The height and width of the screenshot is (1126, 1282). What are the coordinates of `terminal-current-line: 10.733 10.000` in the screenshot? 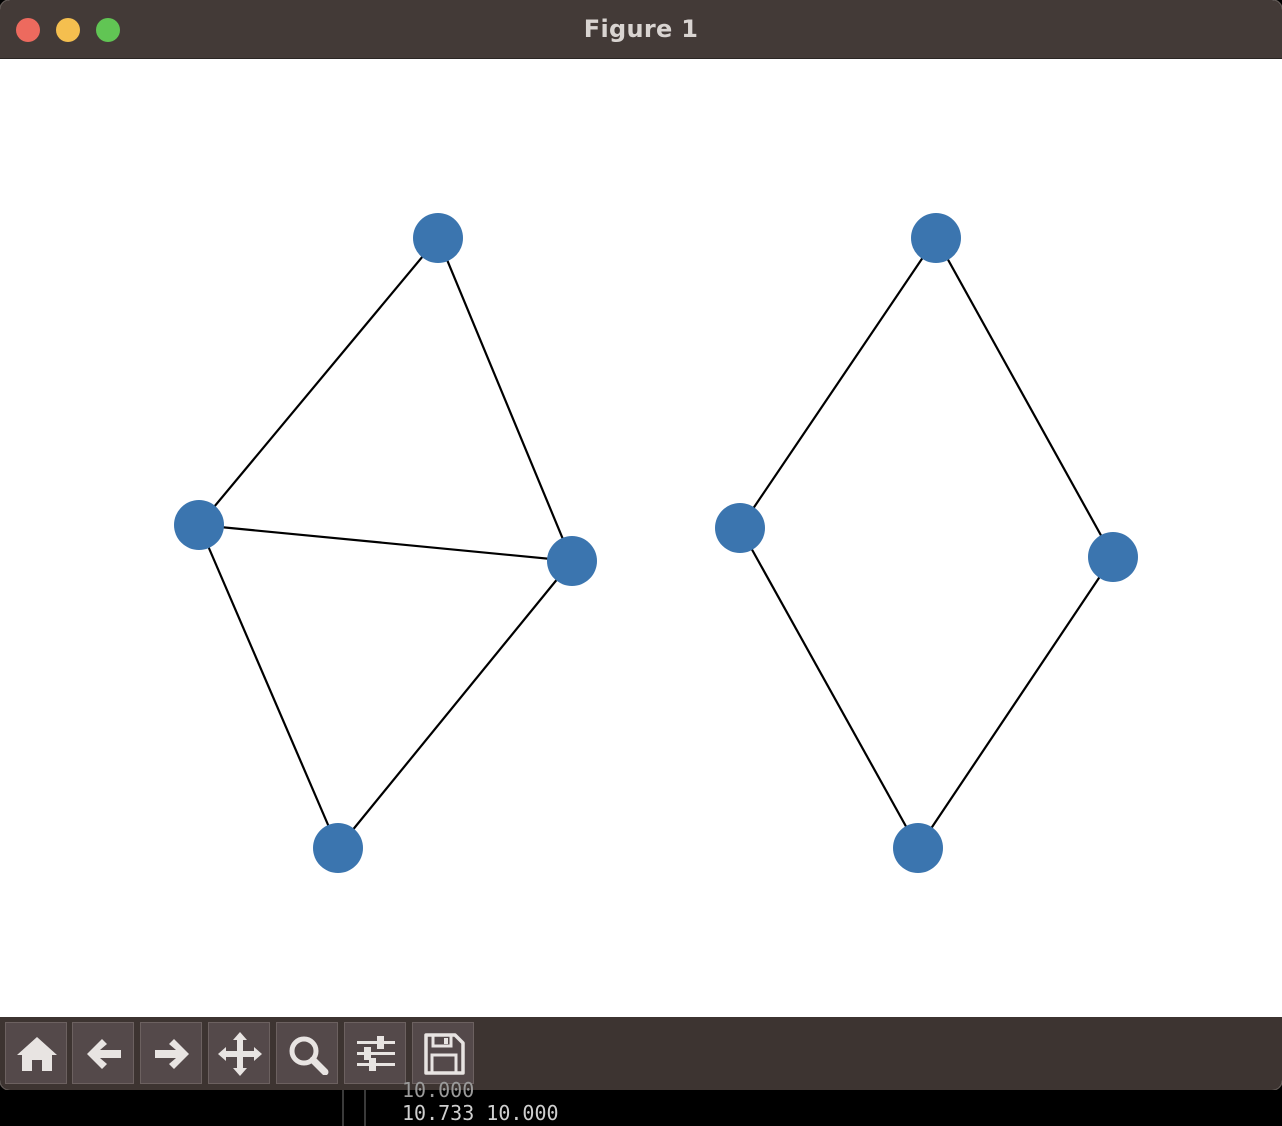 It's located at (480, 1113).